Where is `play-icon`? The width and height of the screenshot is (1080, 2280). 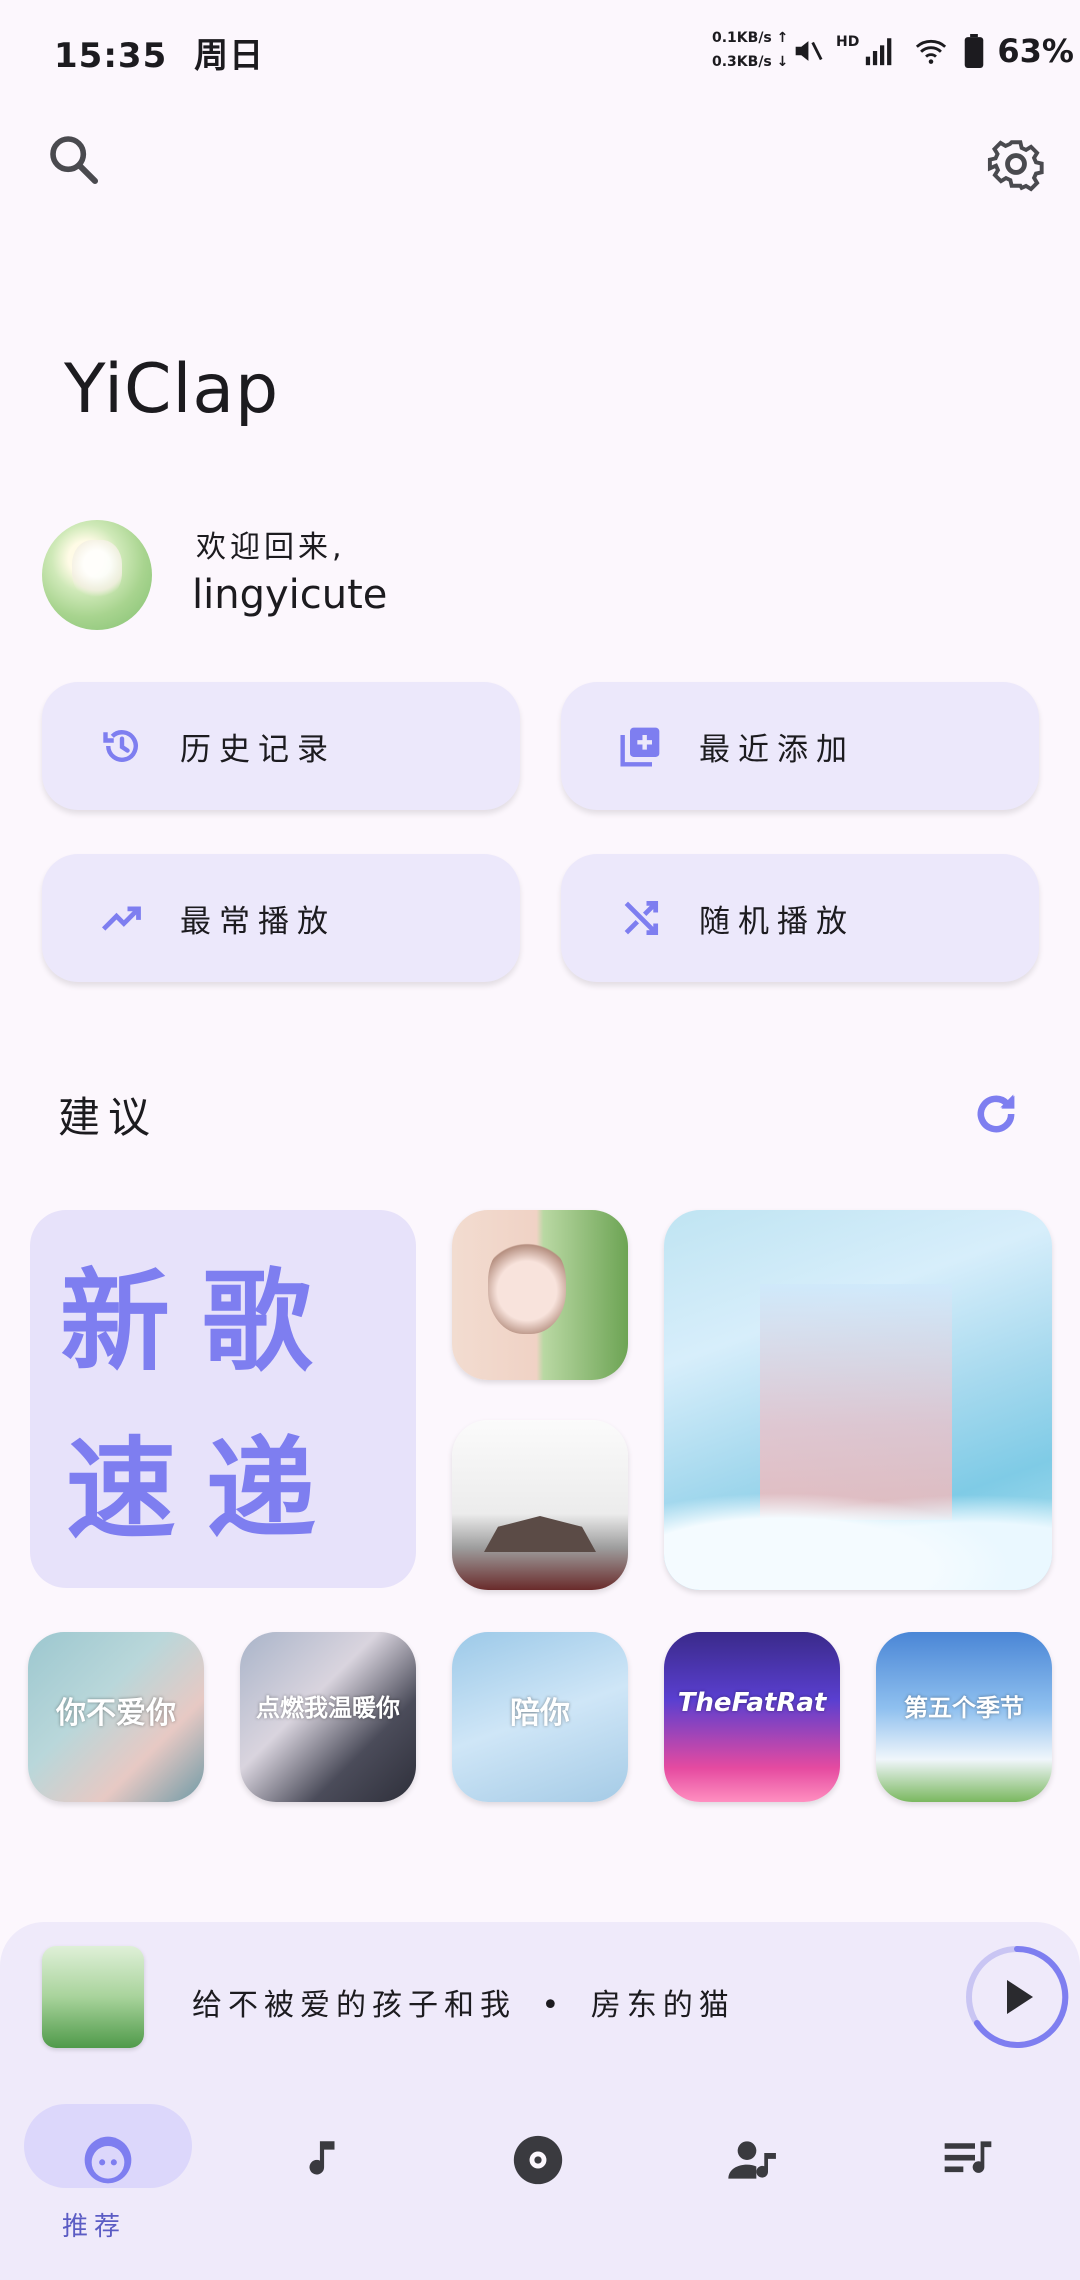
play-icon is located at coordinates (1017, 1996).